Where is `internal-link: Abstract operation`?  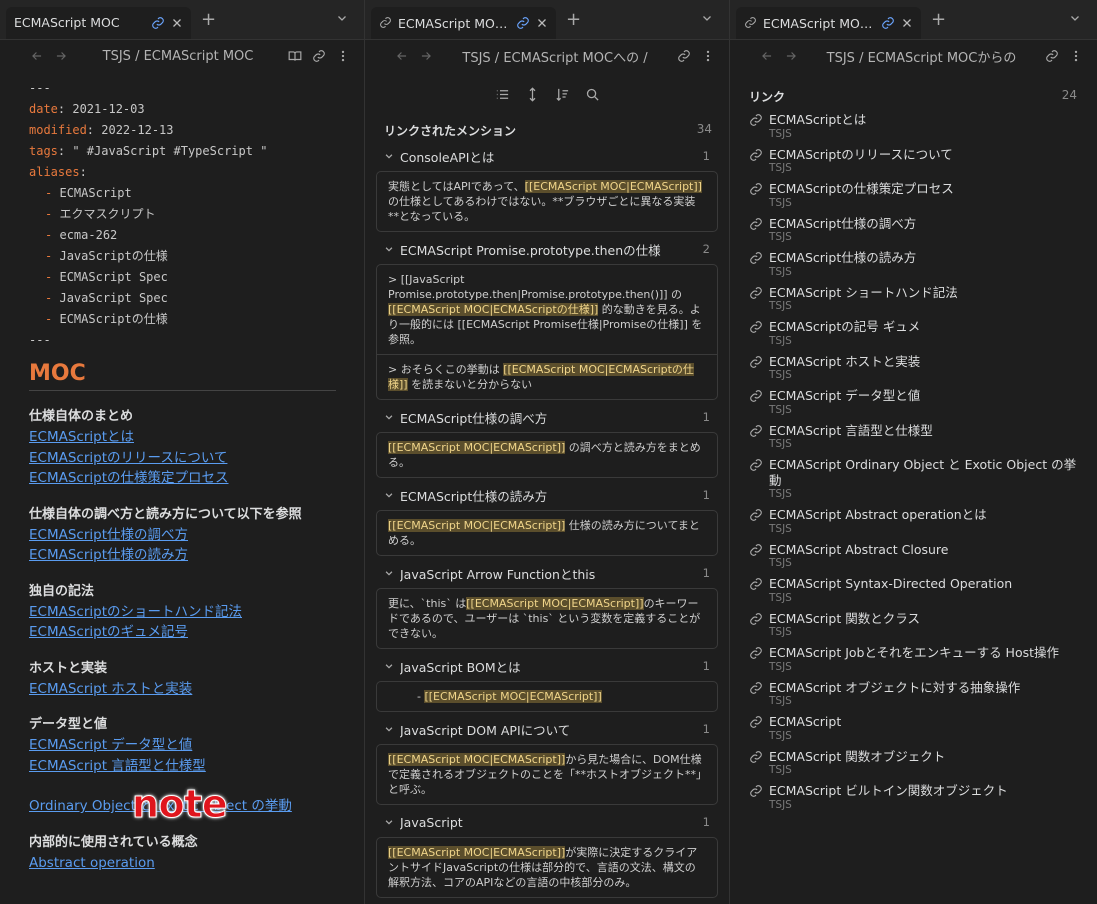 internal-link: Abstract operation is located at coordinates (182, 863).